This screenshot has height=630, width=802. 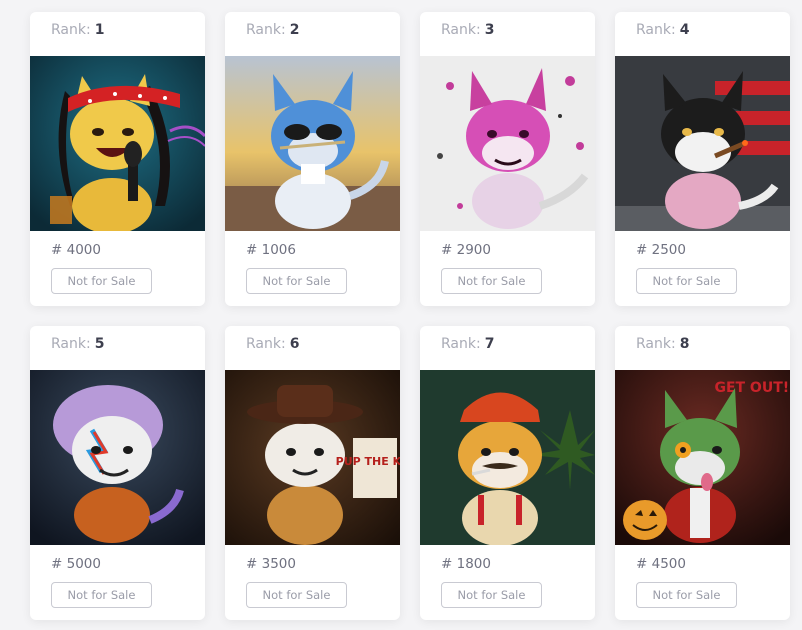 What do you see at coordinates (294, 344) in the screenshot?
I see `rank-value: 6` at bounding box center [294, 344].